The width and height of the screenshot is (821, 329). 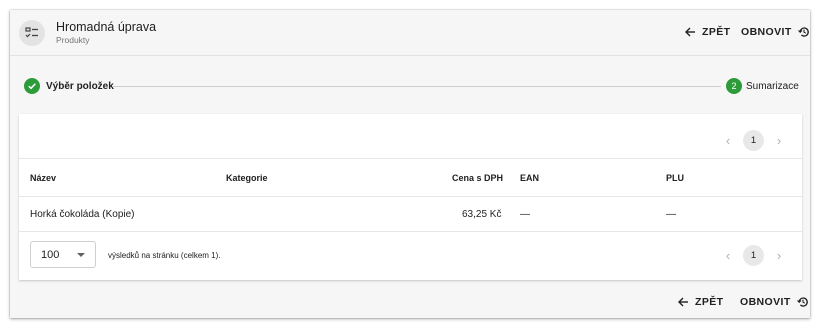 I want to click on page-size-select: 100, so click(x=63, y=254).